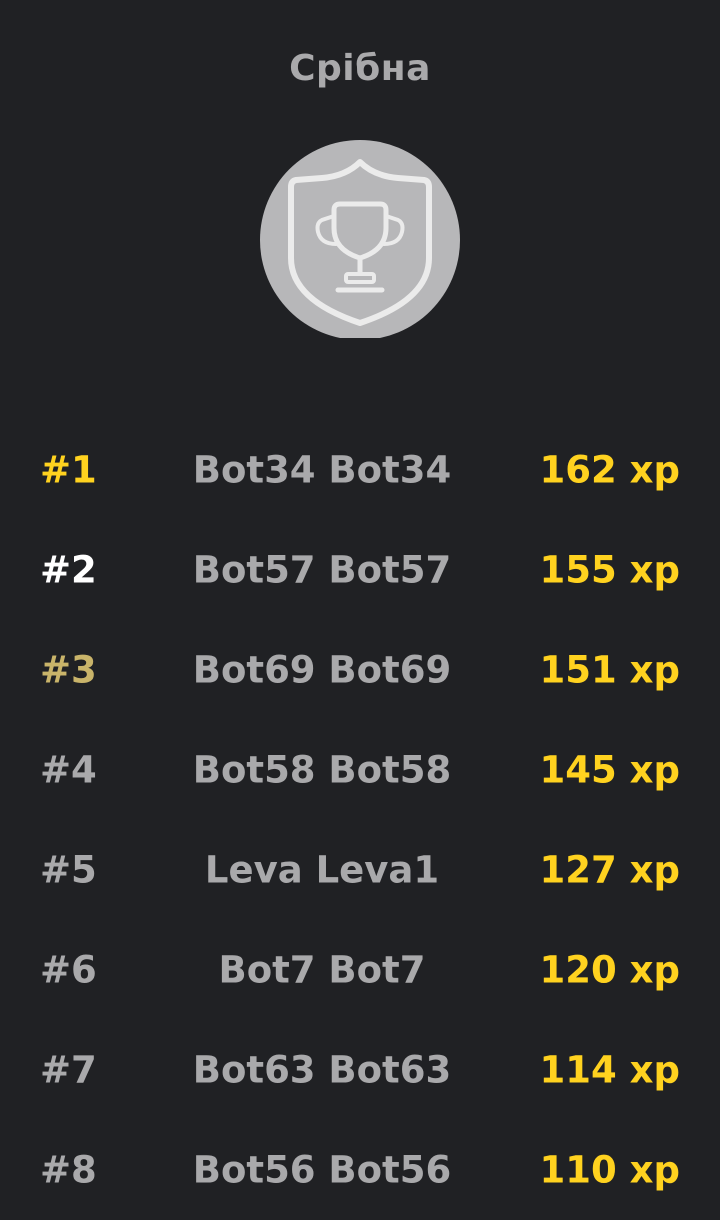 This screenshot has height=1220, width=720. I want to click on leaderboard-row: #6 Bot7 Bot7 120 xp, so click(360, 970).